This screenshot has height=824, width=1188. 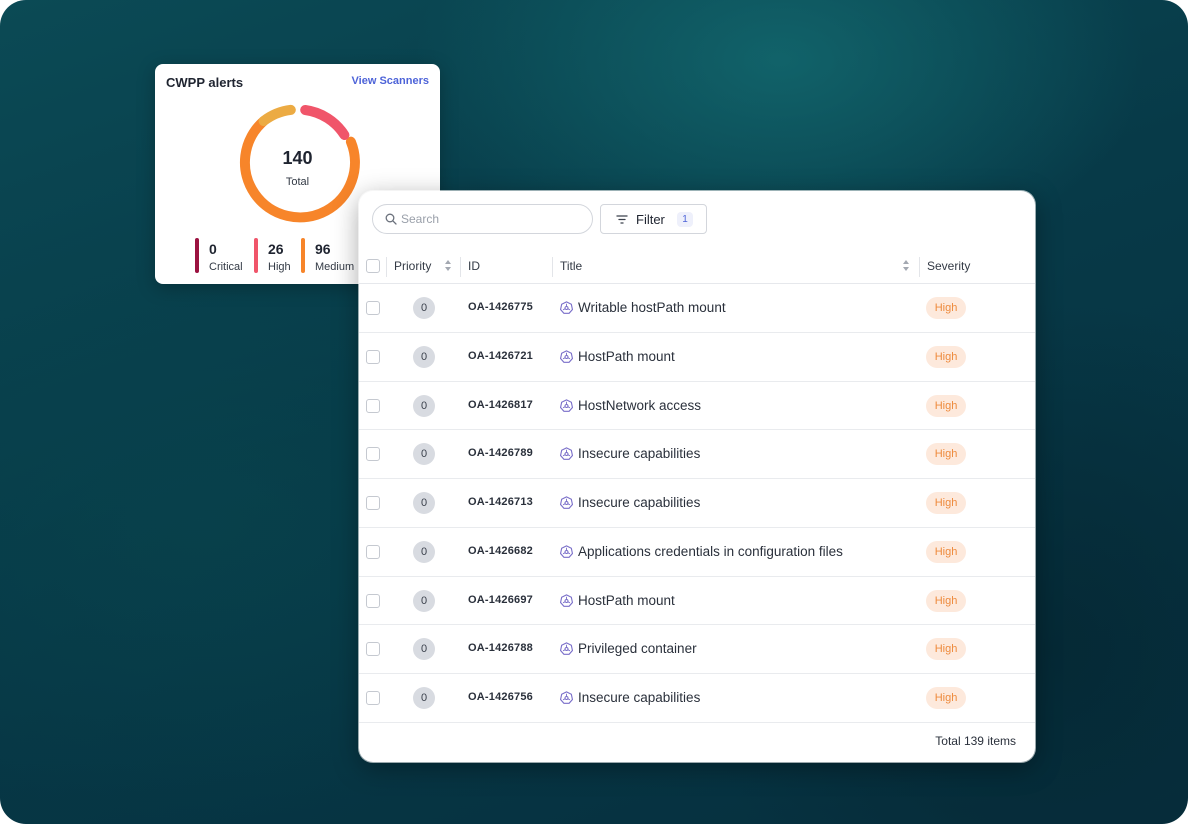 I want to click on table-row: 0 OA-1426789 Insecure capabilities High, so click(x=697, y=454).